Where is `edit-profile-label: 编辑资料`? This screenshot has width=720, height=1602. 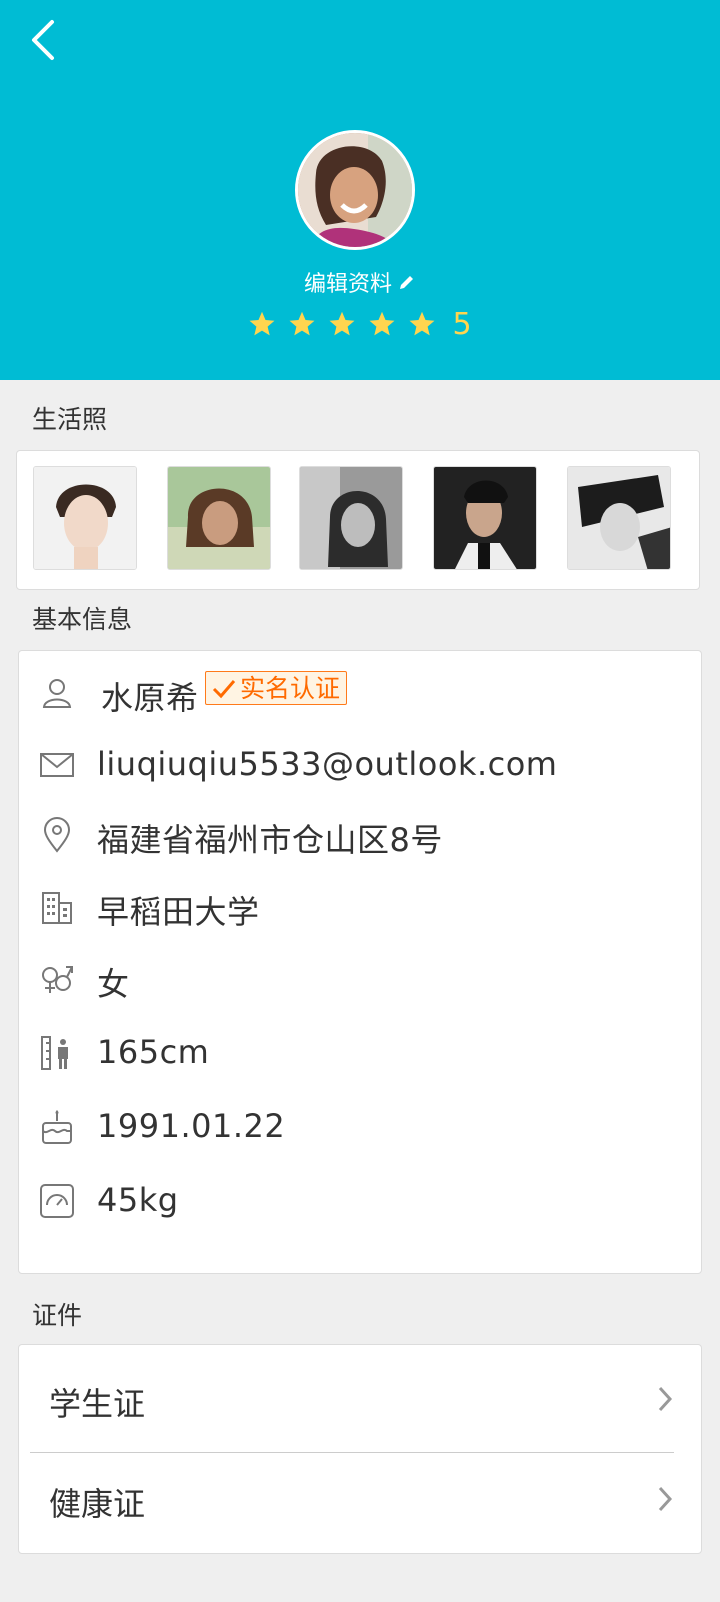
edit-profile-label: 编辑资料 is located at coordinates (347, 284).